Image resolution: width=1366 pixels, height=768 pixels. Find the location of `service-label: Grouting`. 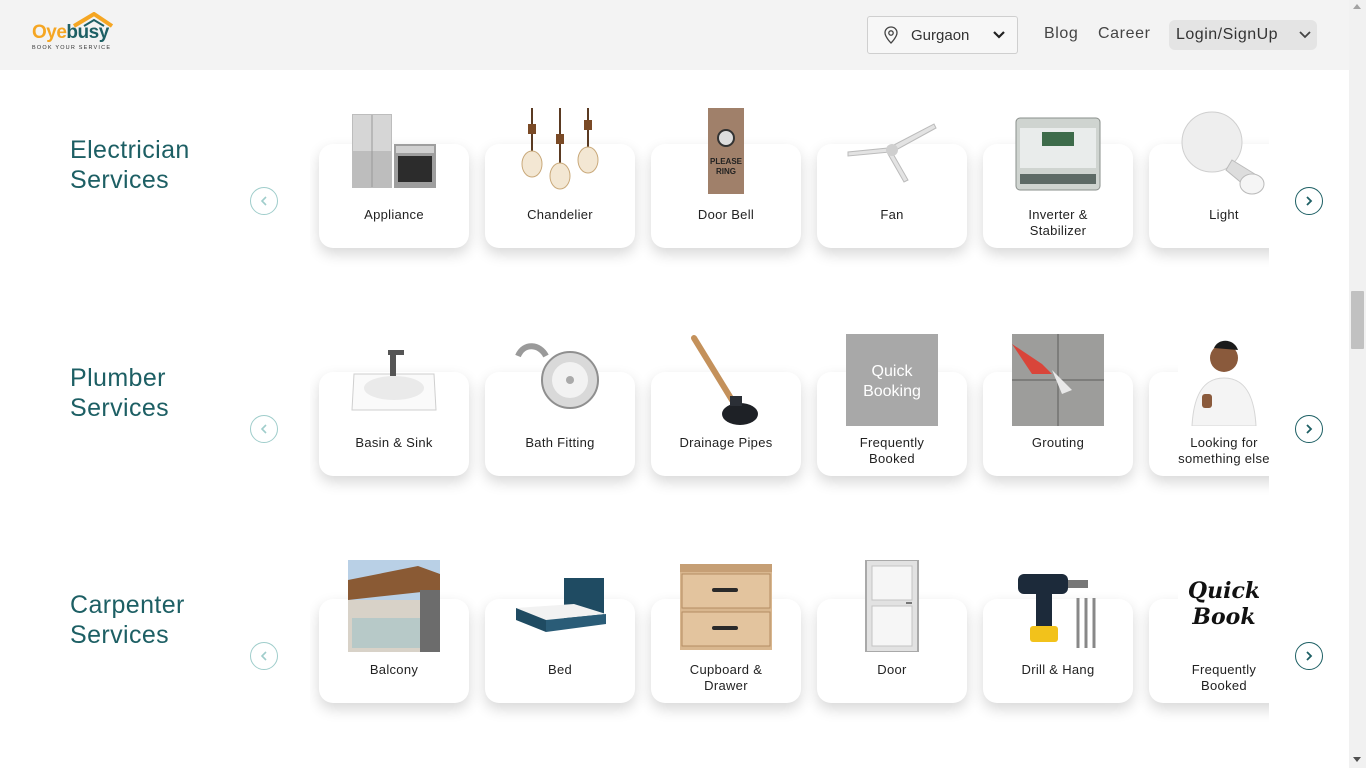

service-label: Grouting is located at coordinates (1058, 442).